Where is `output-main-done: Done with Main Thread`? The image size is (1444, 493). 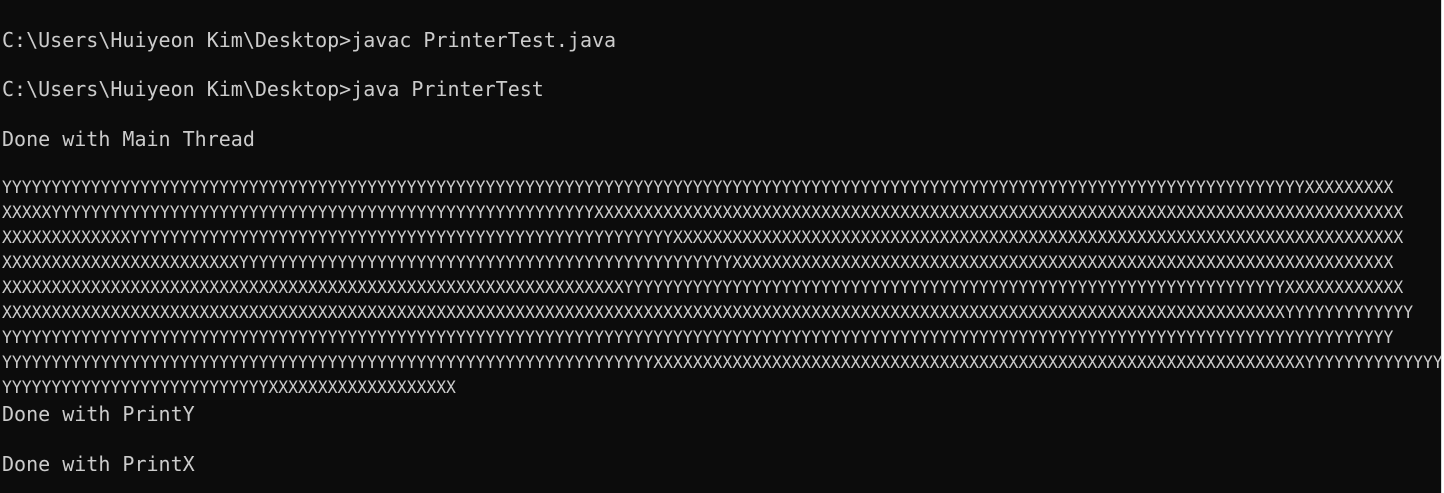
output-main-done: Done with Main Thread is located at coordinates (128, 139).